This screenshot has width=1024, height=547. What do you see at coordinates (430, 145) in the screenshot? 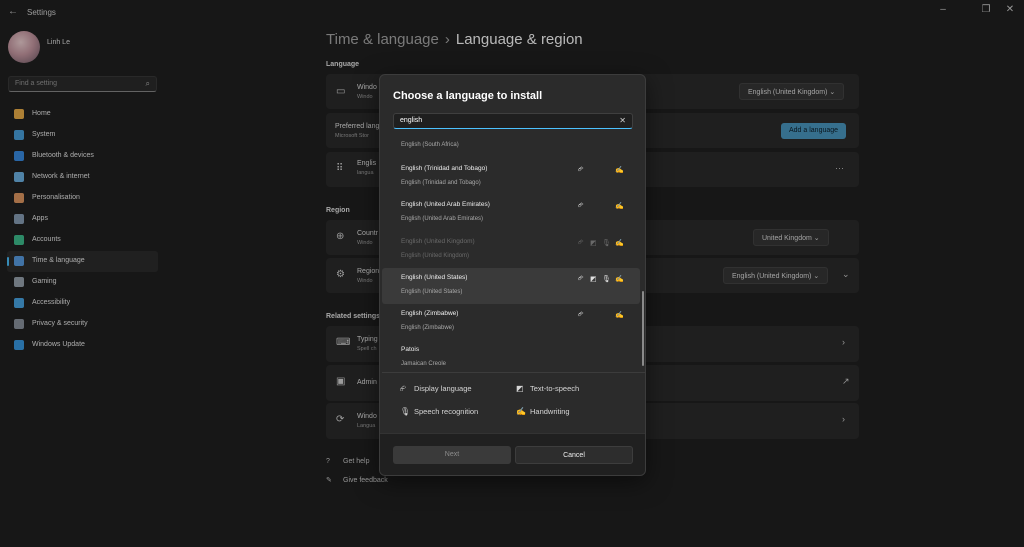
I see `language-native-name: English (South Africa)` at bounding box center [430, 145].